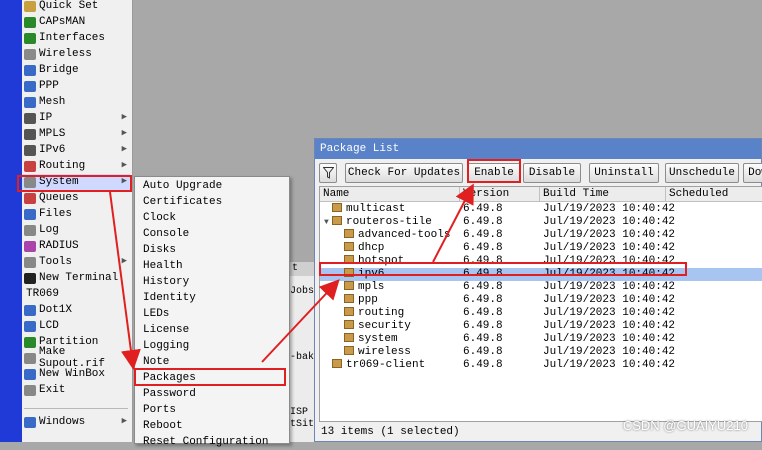 Image resolution: width=762 pixels, height=450 pixels. Describe the element at coordinates (213, 202) in the screenshot. I see `menu-item-certificates: Certificates` at that location.